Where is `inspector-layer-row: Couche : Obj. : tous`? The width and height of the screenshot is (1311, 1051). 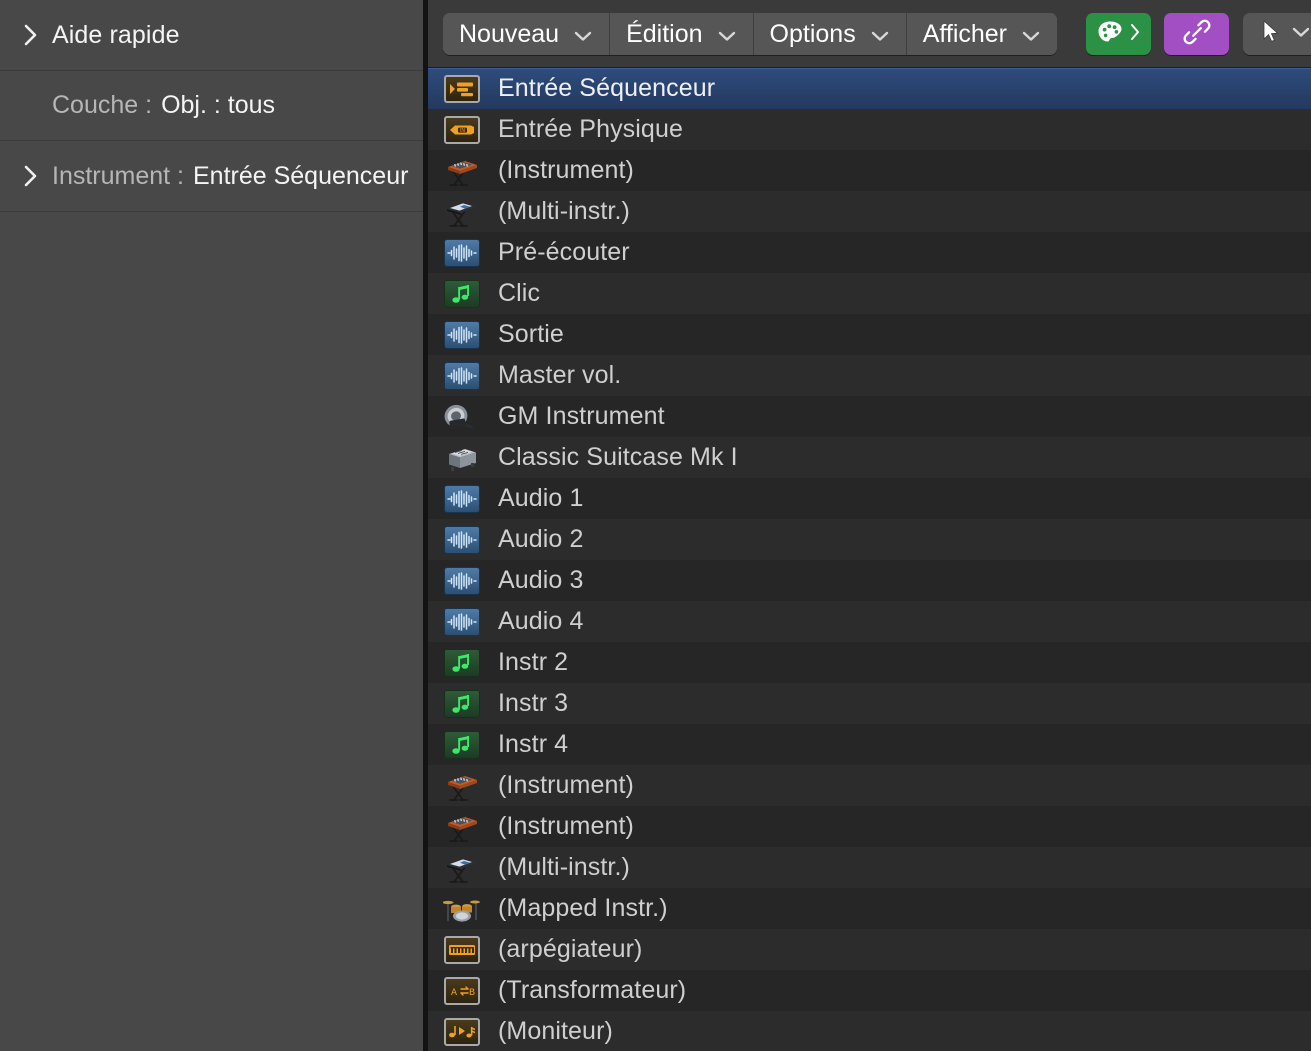 inspector-layer-row: Couche : Obj. : tous is located at coordinates (211, 106).